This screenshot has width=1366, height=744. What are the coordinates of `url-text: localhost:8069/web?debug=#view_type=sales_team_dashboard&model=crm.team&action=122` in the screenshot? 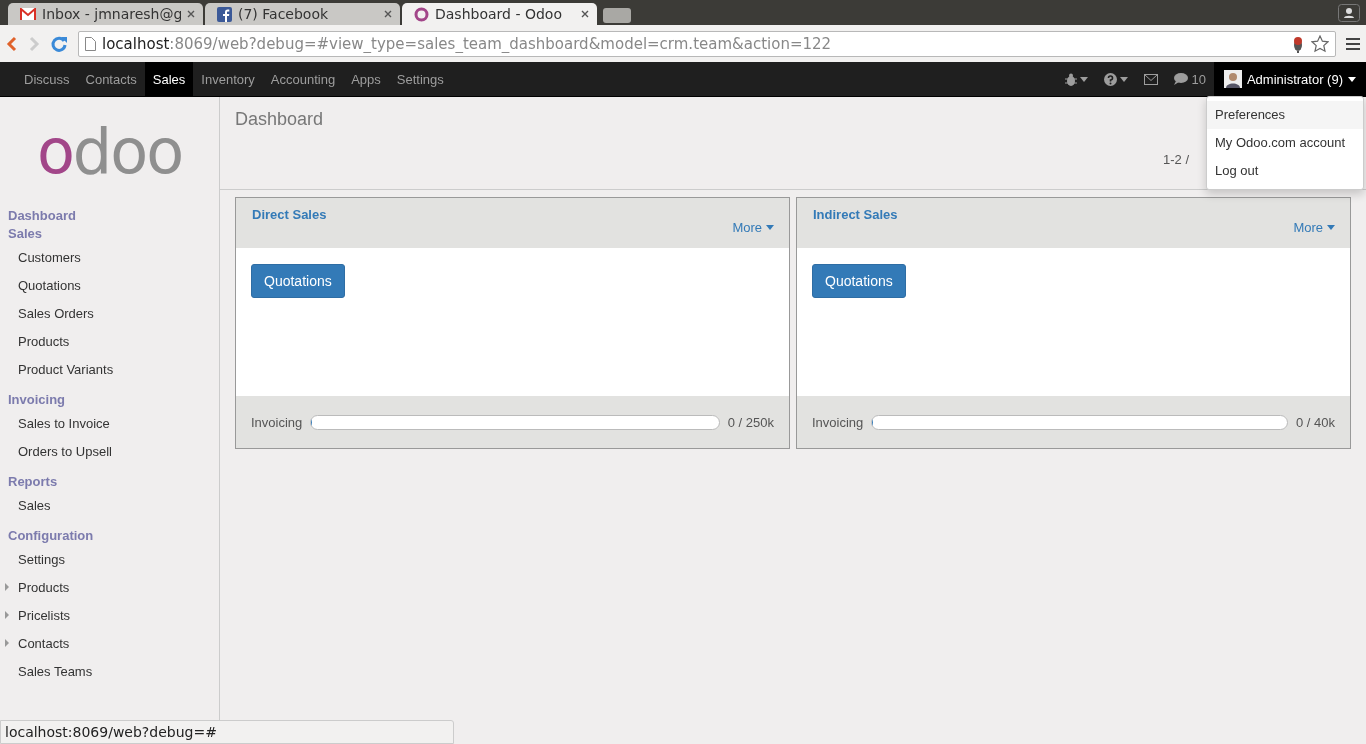 It's located at (467, 43).